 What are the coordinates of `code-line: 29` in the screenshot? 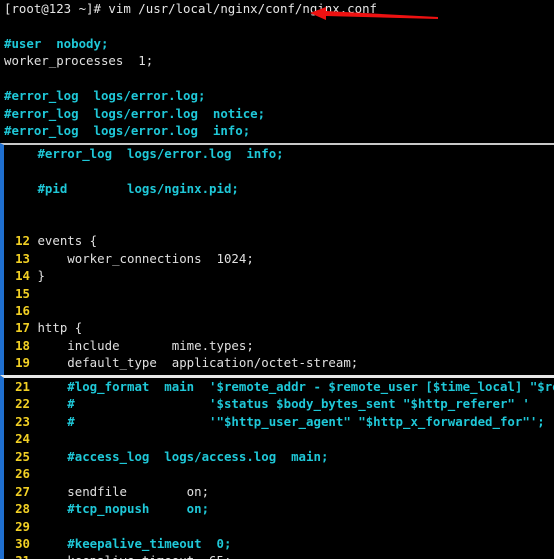 It's located at (279, 526).